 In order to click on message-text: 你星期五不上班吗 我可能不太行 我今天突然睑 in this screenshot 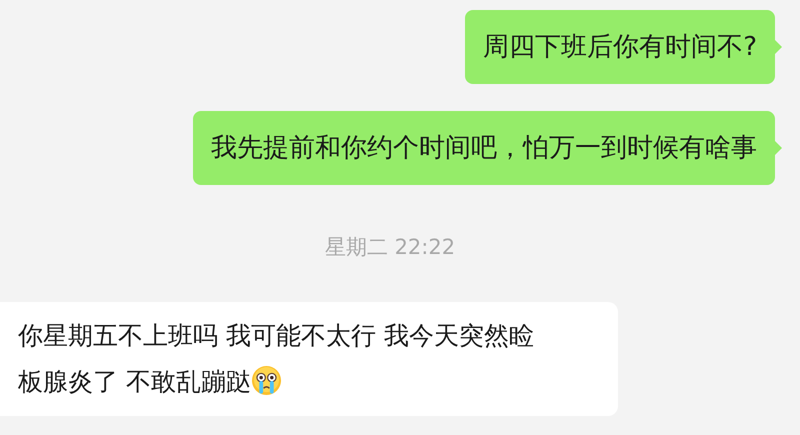, I will do `click(276, 335)`.